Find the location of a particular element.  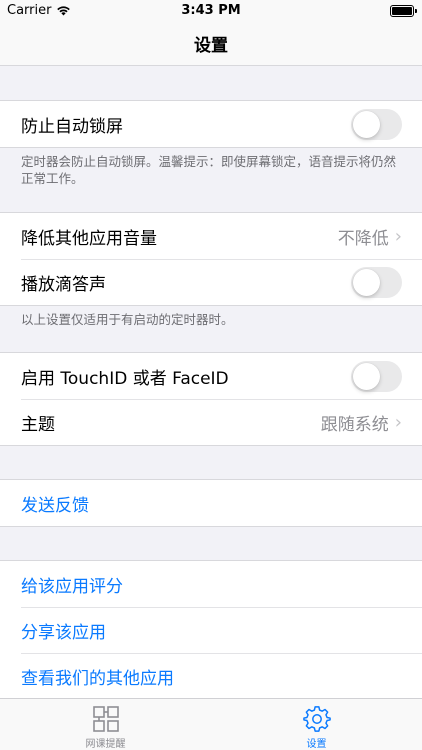

tick-sound-label: 播放滴答声 is located at coordinates (63, 284).